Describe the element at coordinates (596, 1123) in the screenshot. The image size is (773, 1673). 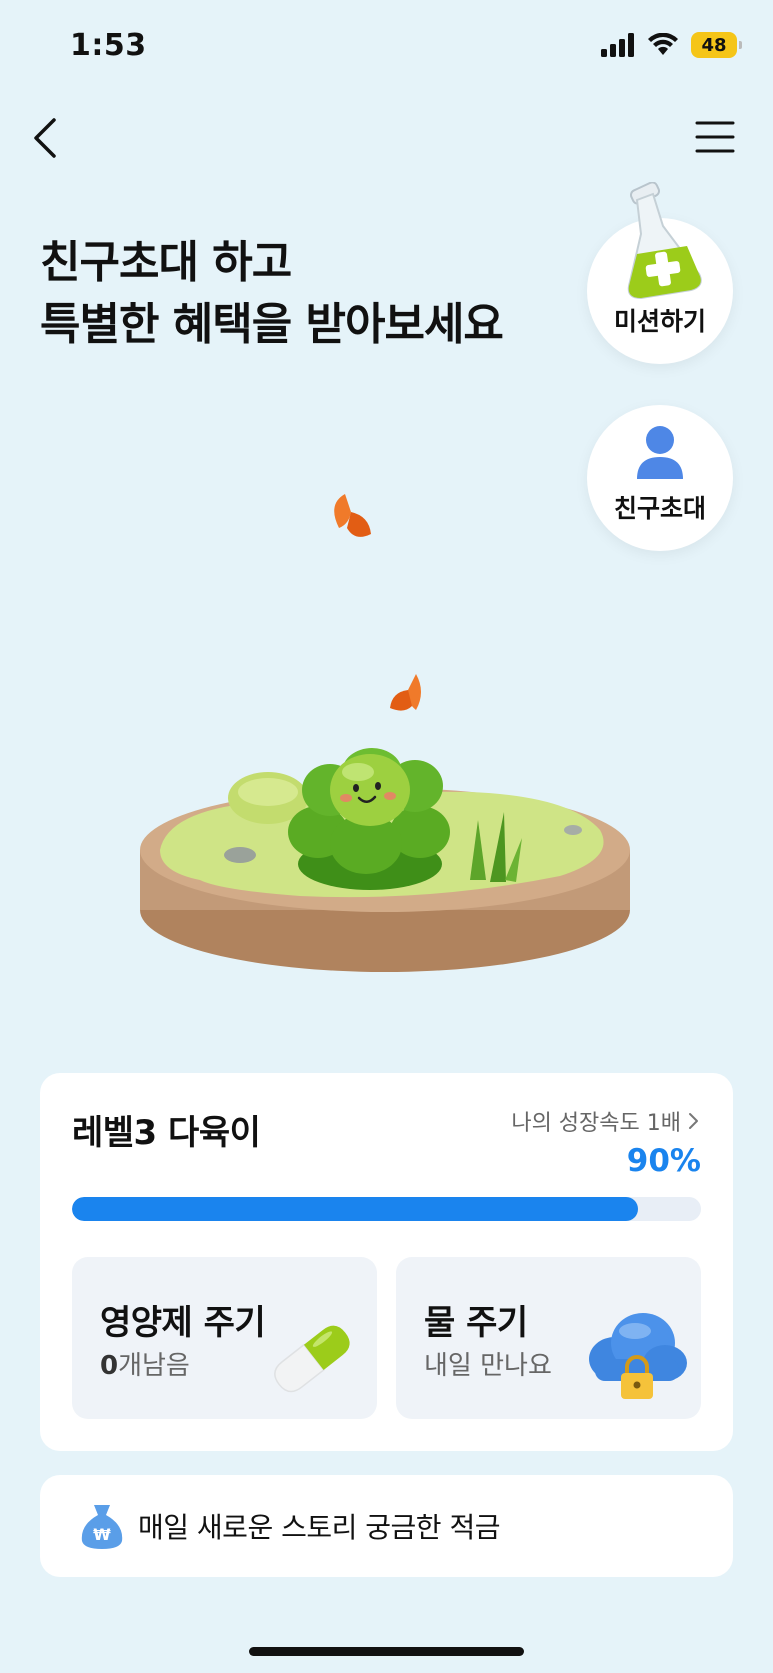
I see `growth-speed-label: 나의 성장속도 1배` at that location.